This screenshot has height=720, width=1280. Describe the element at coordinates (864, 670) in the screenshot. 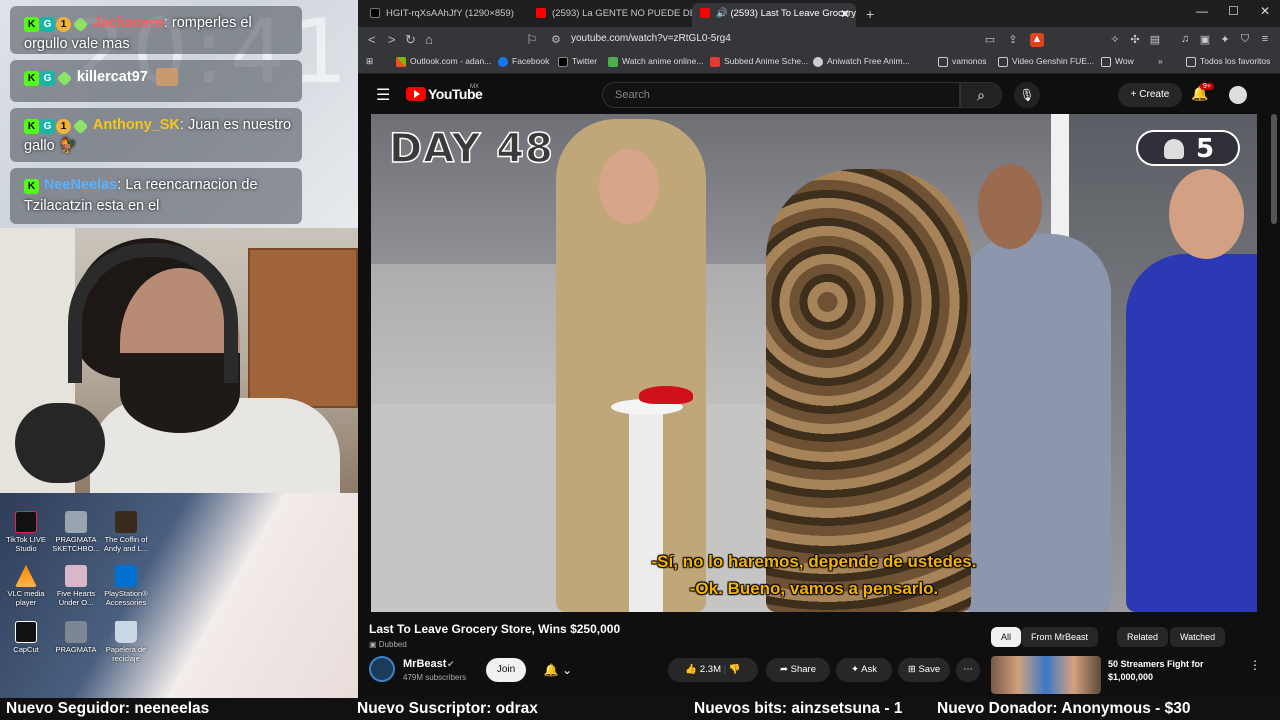

I see `ask-button: ✦ Ask` at that location.